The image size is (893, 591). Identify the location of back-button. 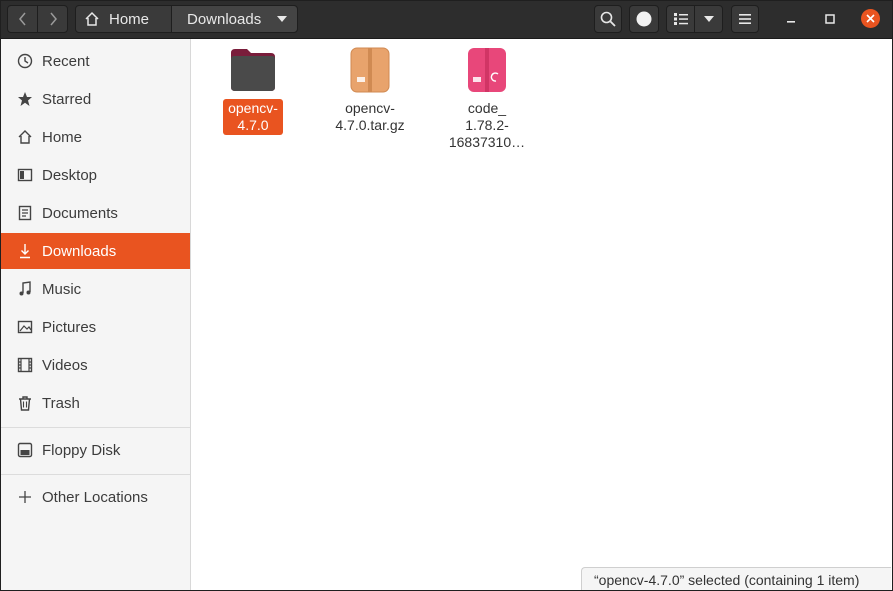
(22, 19).